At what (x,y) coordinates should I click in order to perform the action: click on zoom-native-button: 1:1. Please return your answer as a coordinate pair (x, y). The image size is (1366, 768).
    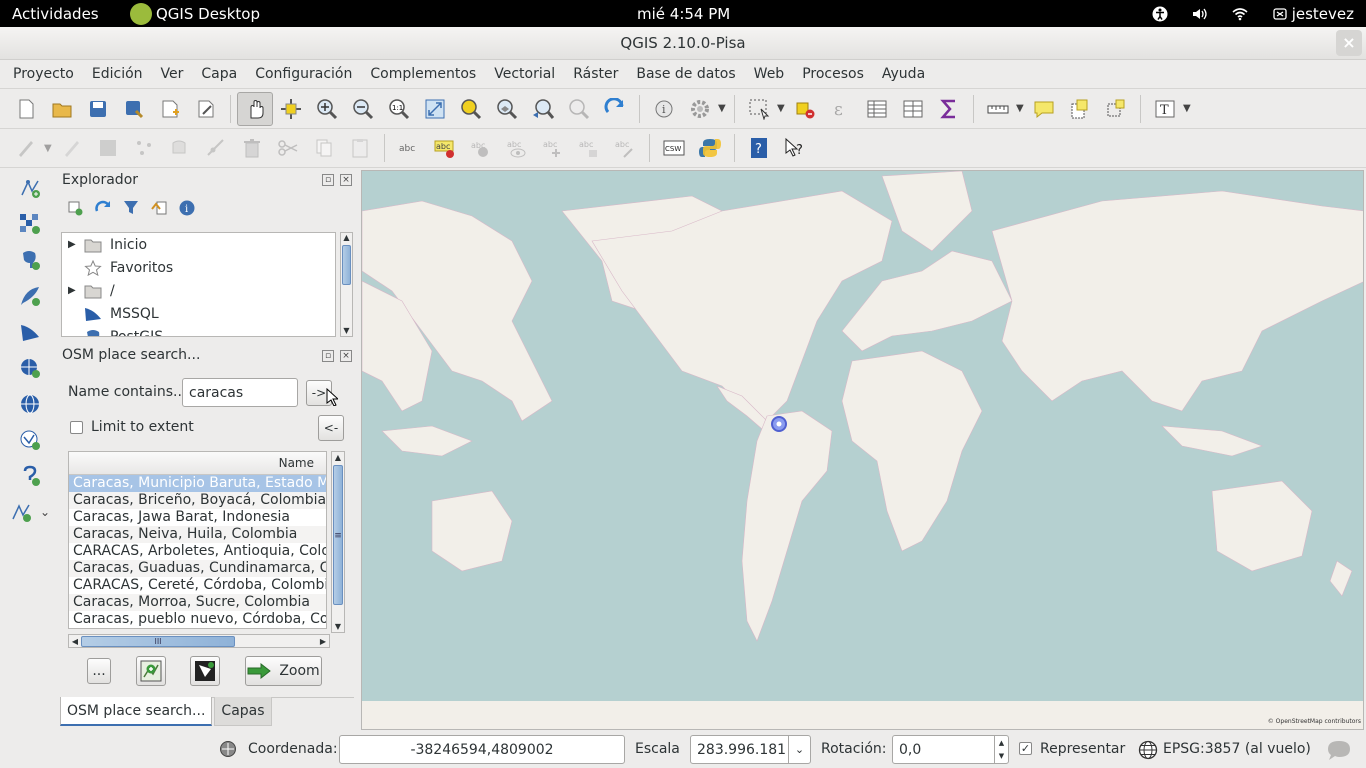
    Looking at the image, I should click on (399, 109).